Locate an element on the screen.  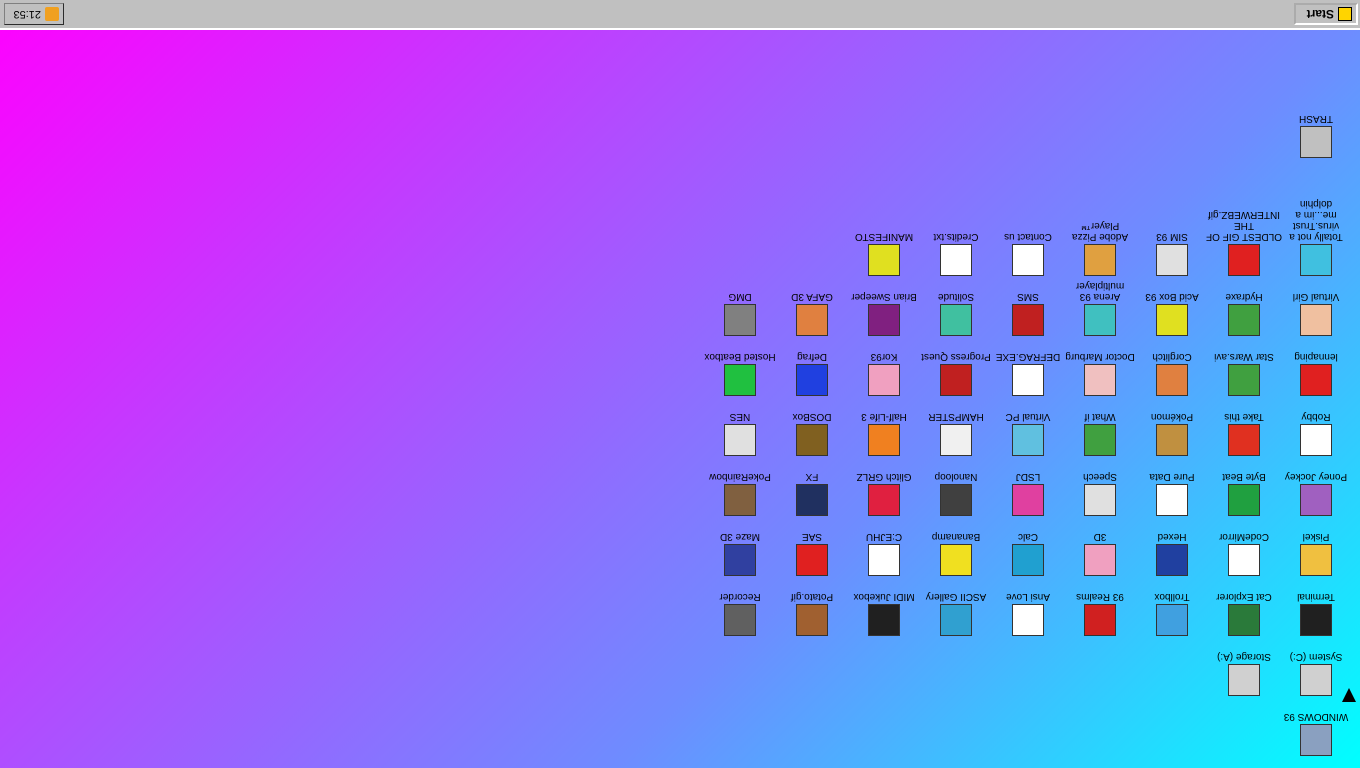
desktop-icon: WINDOWS 93 is located at coordinates (1316, 733).